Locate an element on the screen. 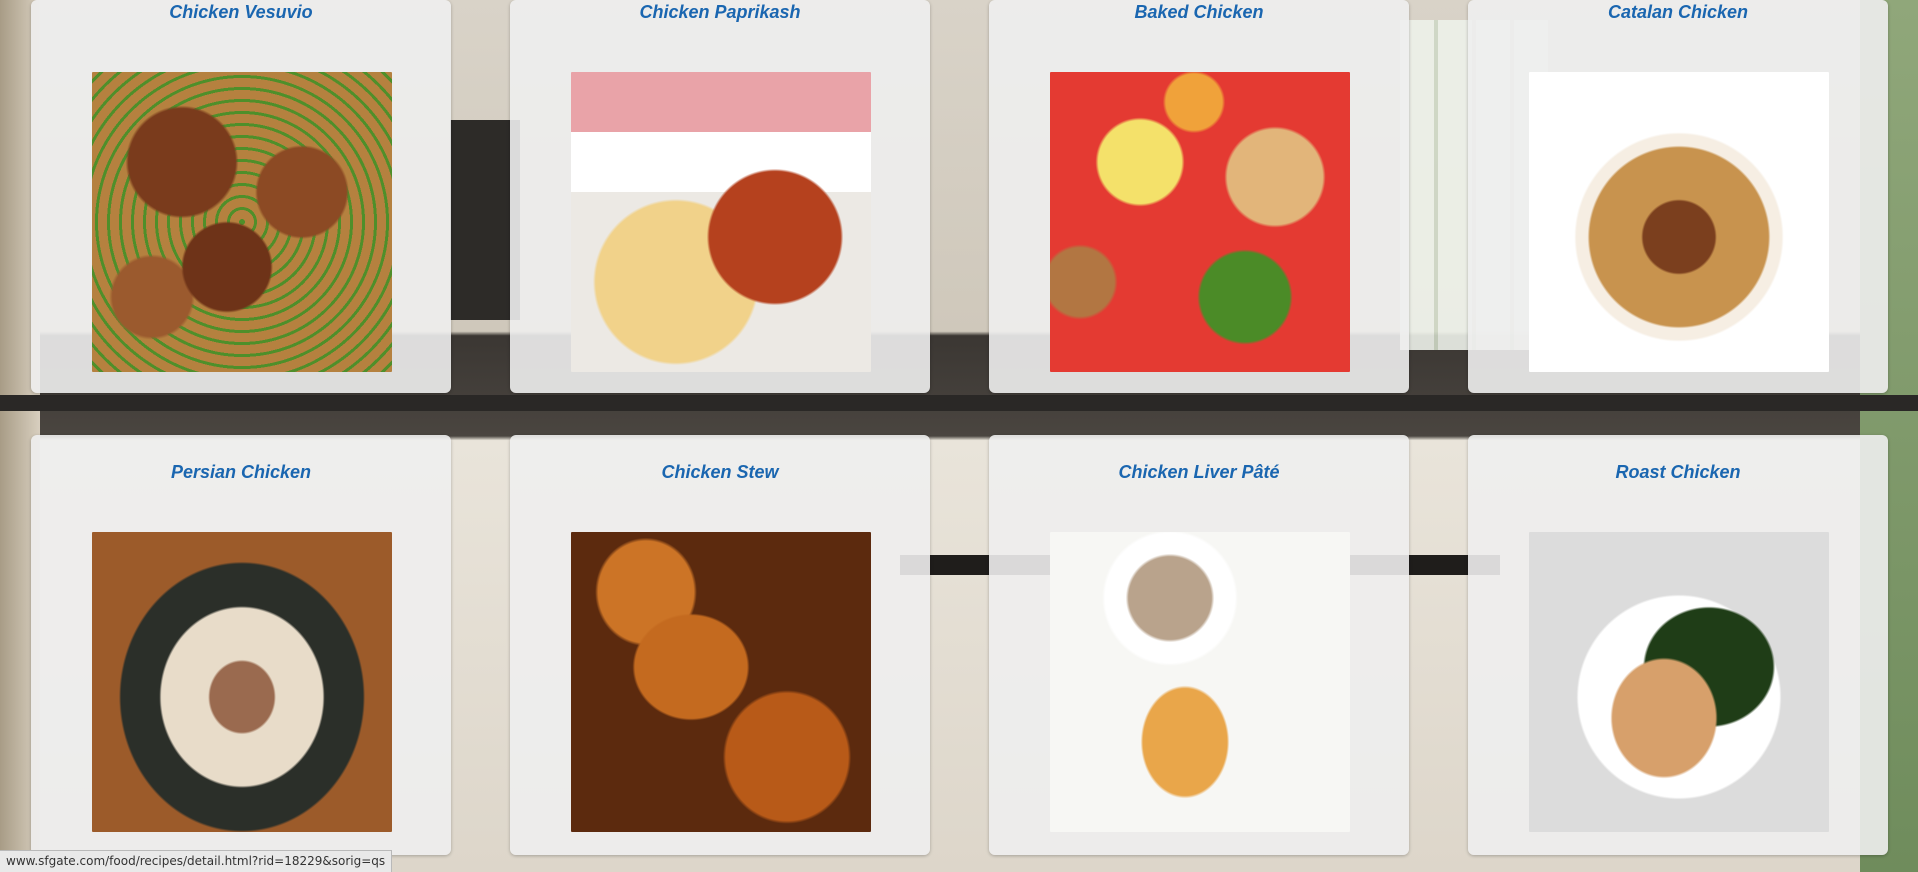 This screenshot has height=872, width=1918. recipe-card-chicken-liver-pate: Chicken Liver Pâté is located at coordinates (1199, 645).